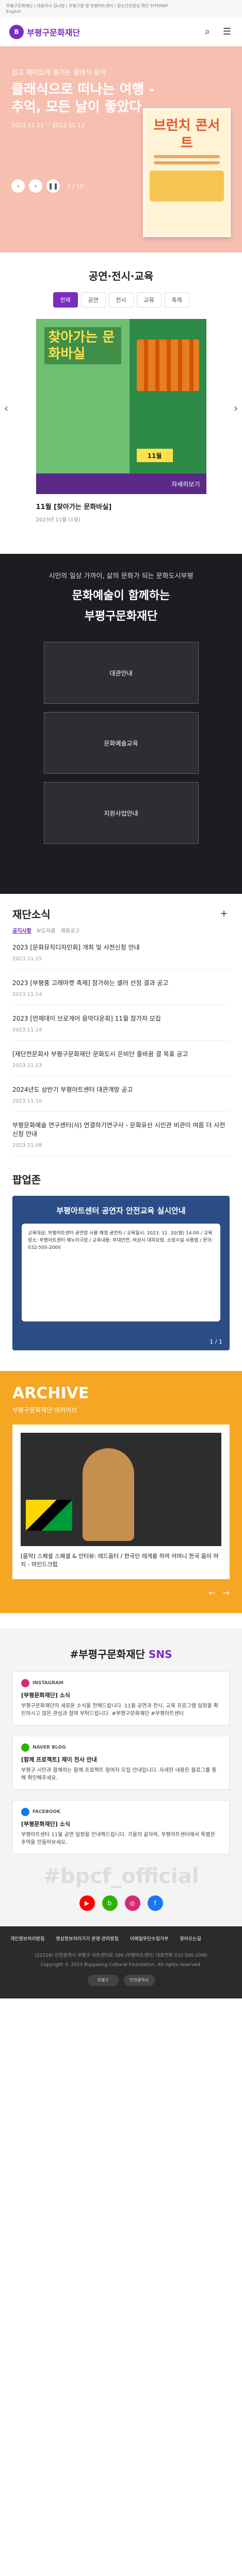 The width and height of the screenshot is (242, 2576). I want to click on edu-photo, so click(168, 365).